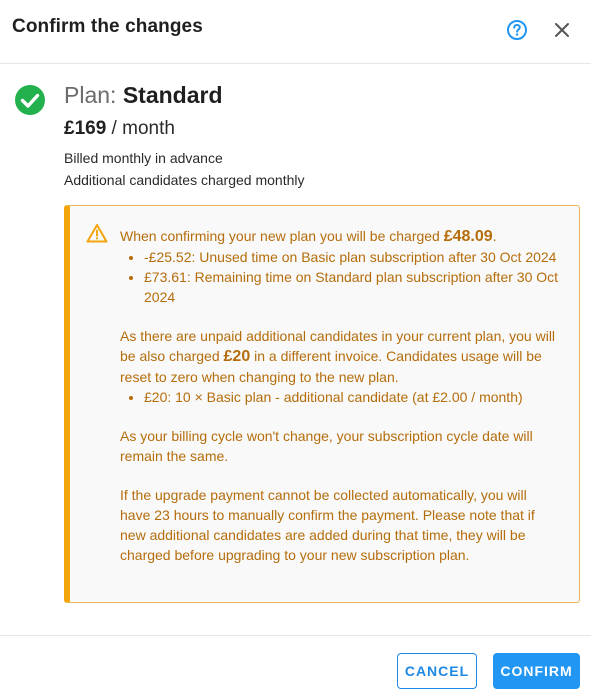 The width and height of the screenshot is (591, 699). What do you see at coordinates (295, 32) in the screenshot?
I see `dialog-header: Confirm the changes` at bounding box center [295, 32].